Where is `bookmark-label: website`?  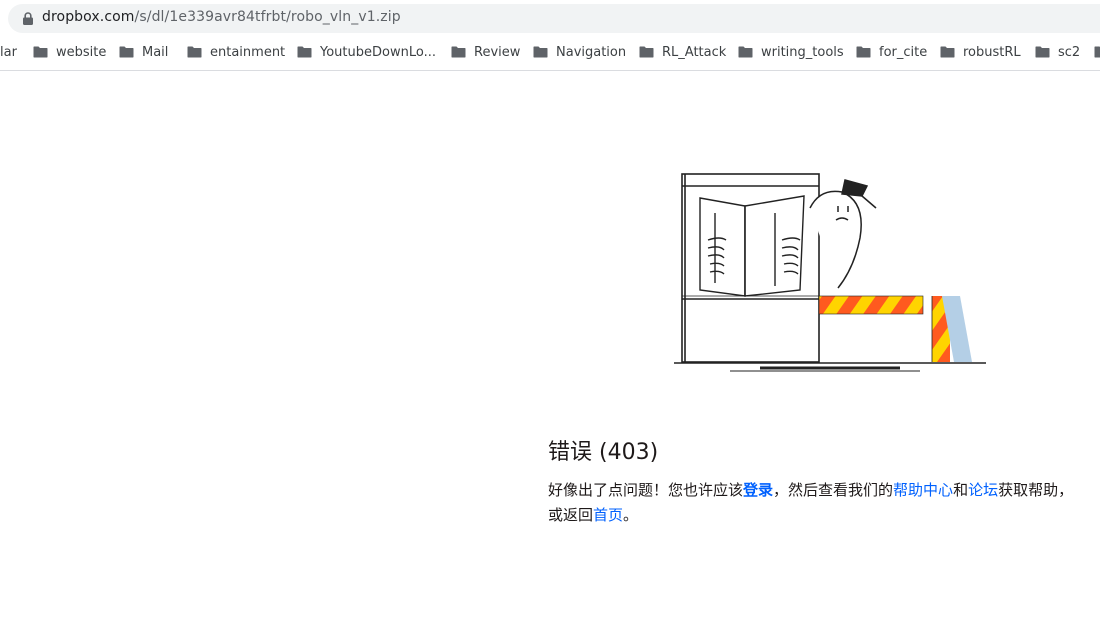 bookmark-label: website is located at coordinates (81, 52).